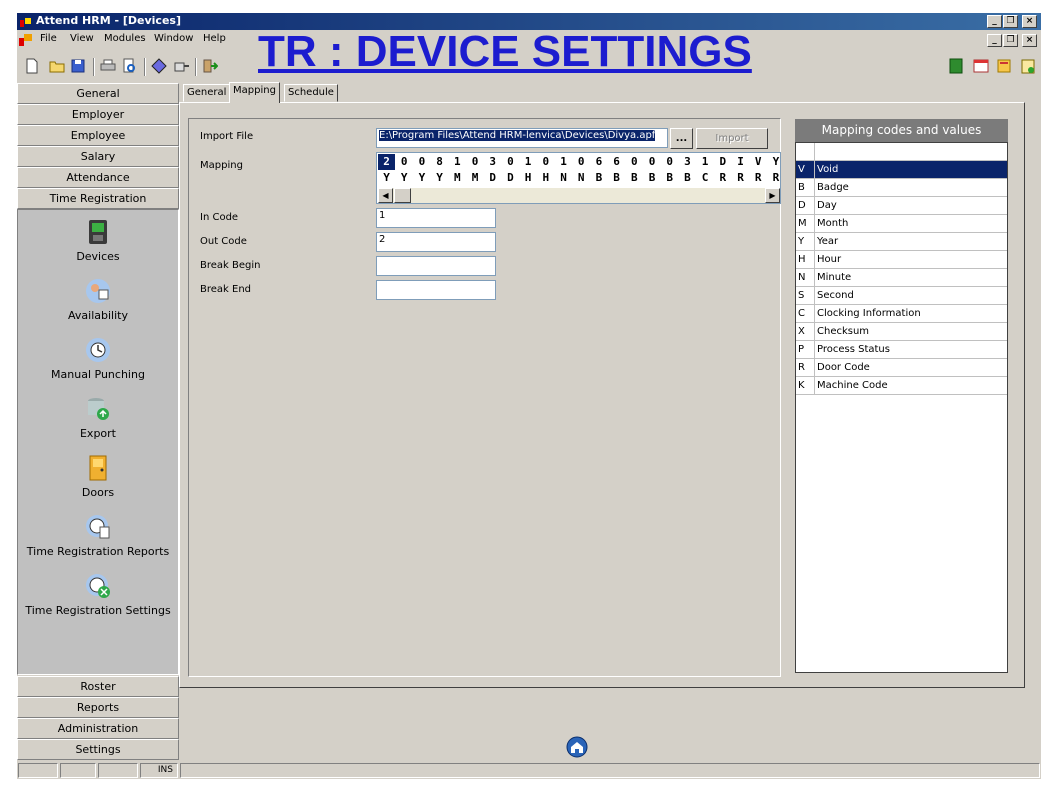 The image size is (1058, 793). I want to click on calendar-tool-icon, so click(981, 66).